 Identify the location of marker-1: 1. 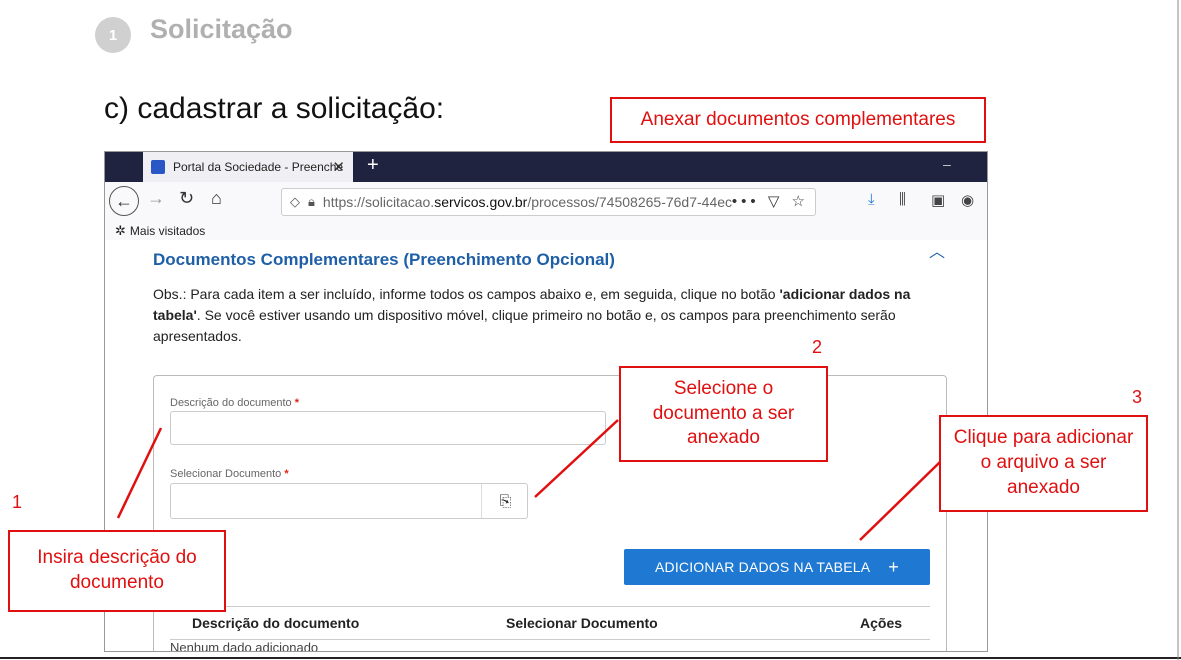
(17, 502).